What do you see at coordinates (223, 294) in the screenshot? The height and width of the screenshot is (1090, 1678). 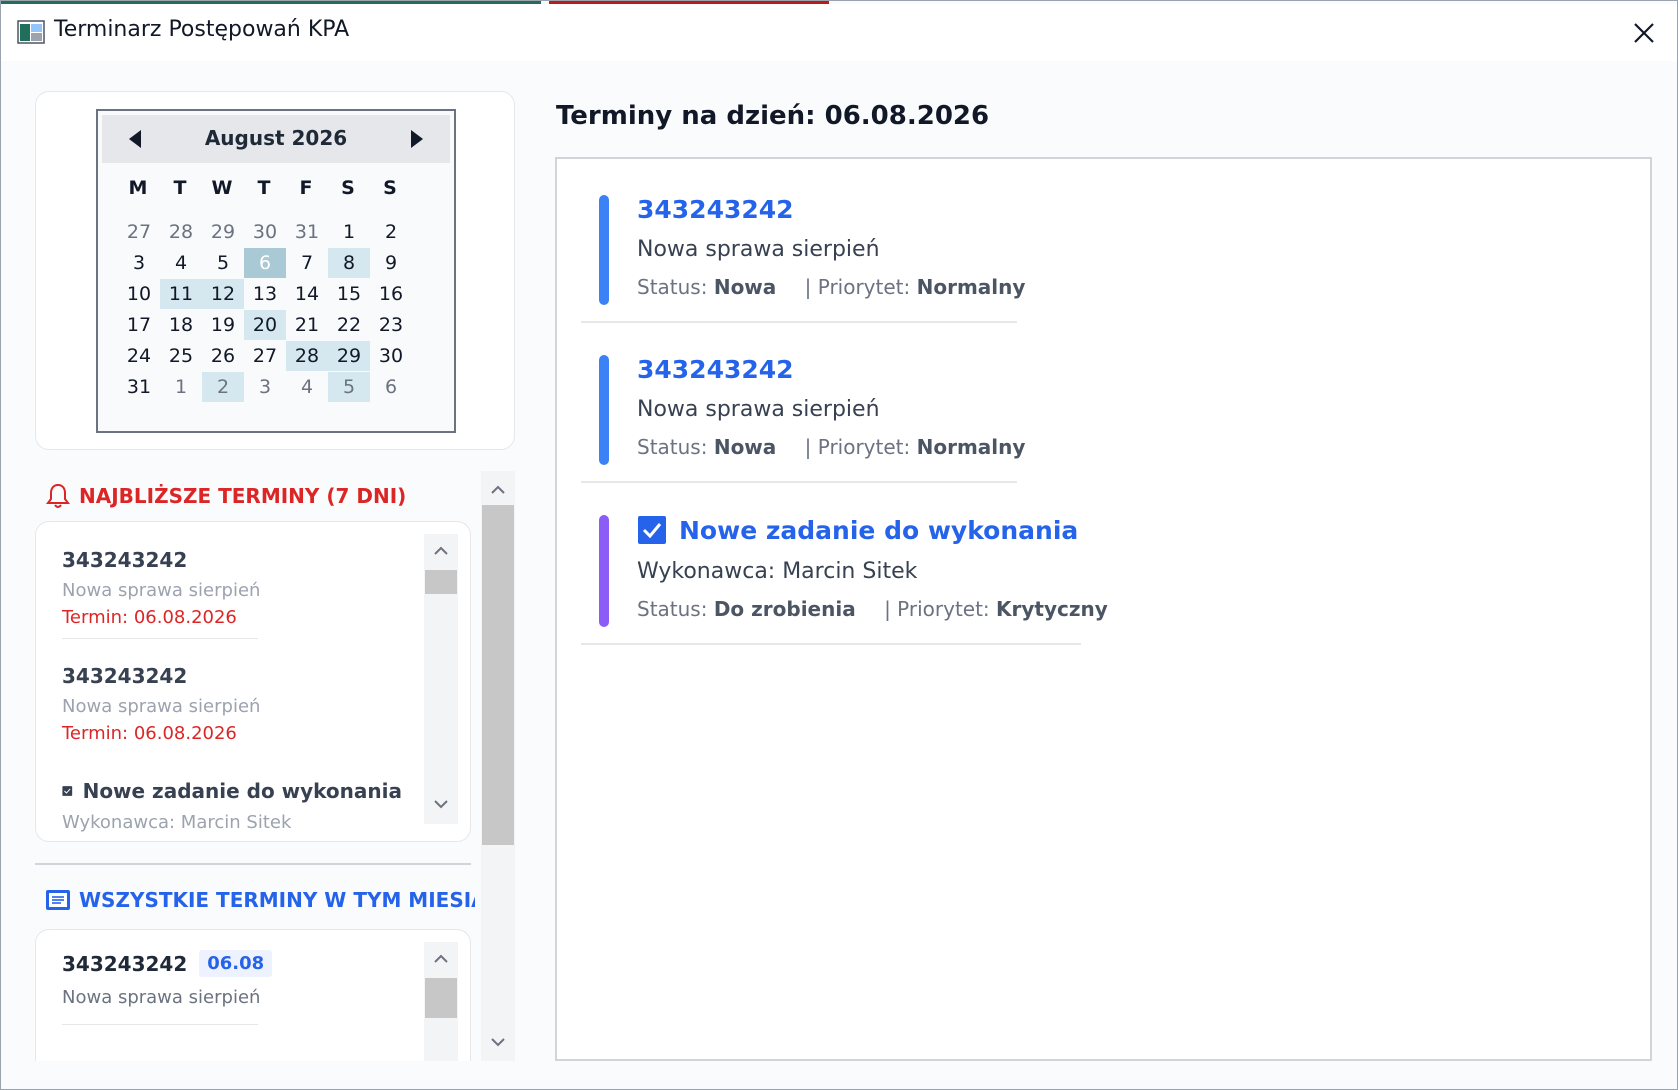 I see `calendar-day-with-event: 12` at bounding box center [223, 294].